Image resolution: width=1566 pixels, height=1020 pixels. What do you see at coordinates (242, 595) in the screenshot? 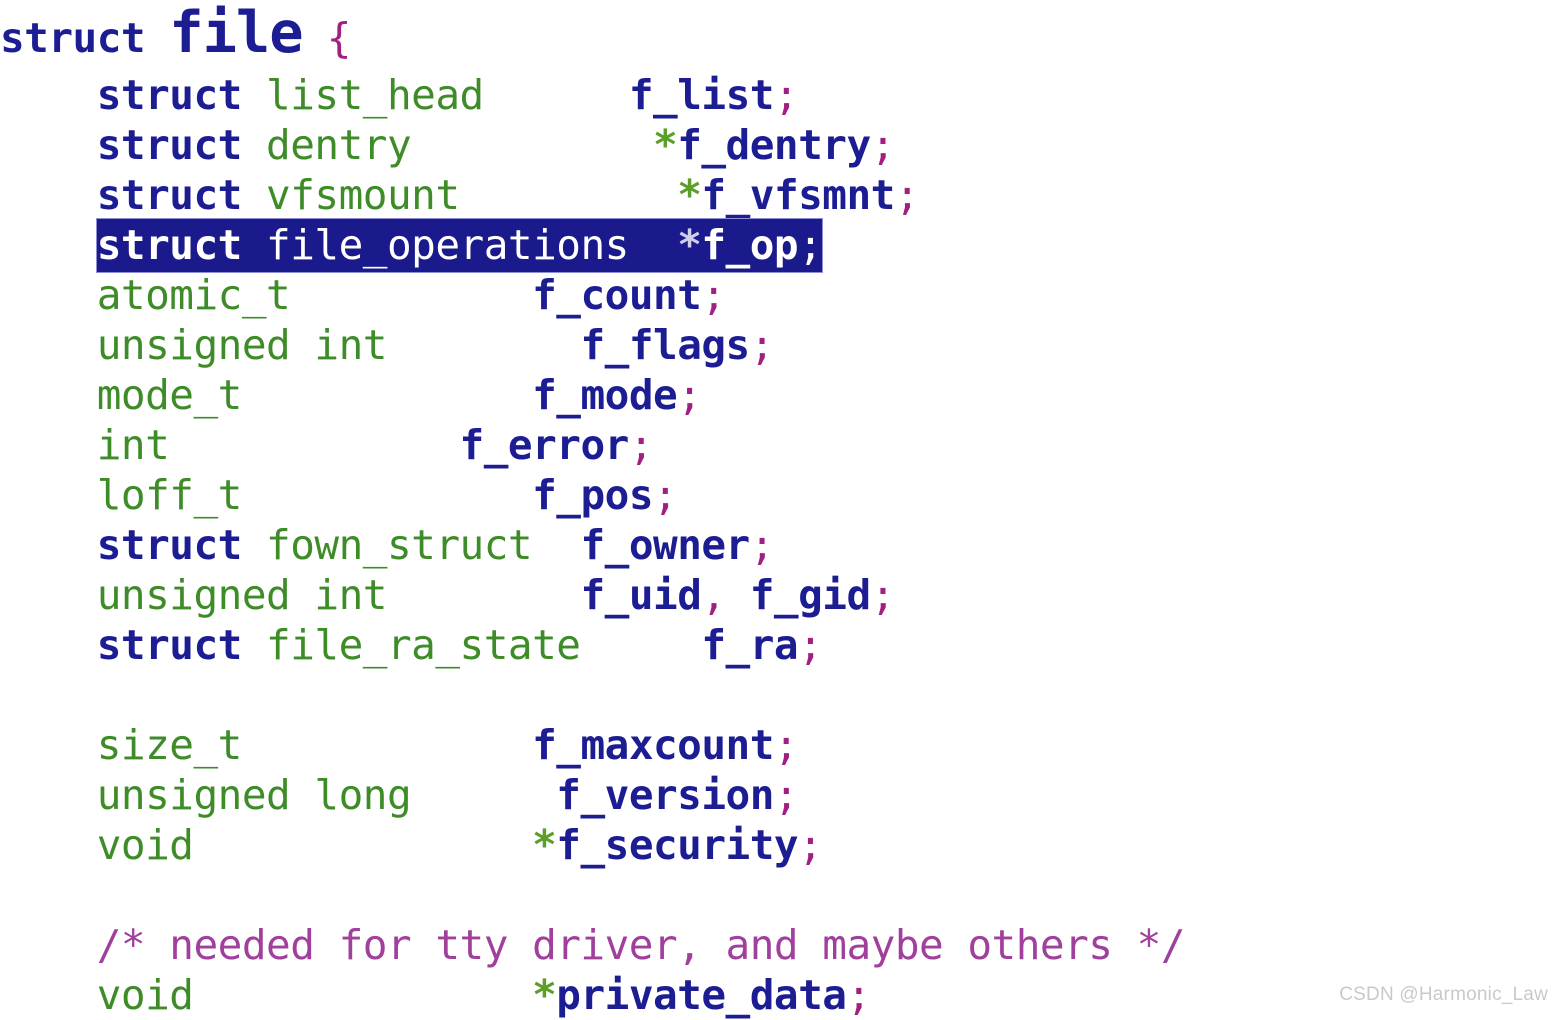
I see `type-name: unsigned int` at bounding box center [242, 595].